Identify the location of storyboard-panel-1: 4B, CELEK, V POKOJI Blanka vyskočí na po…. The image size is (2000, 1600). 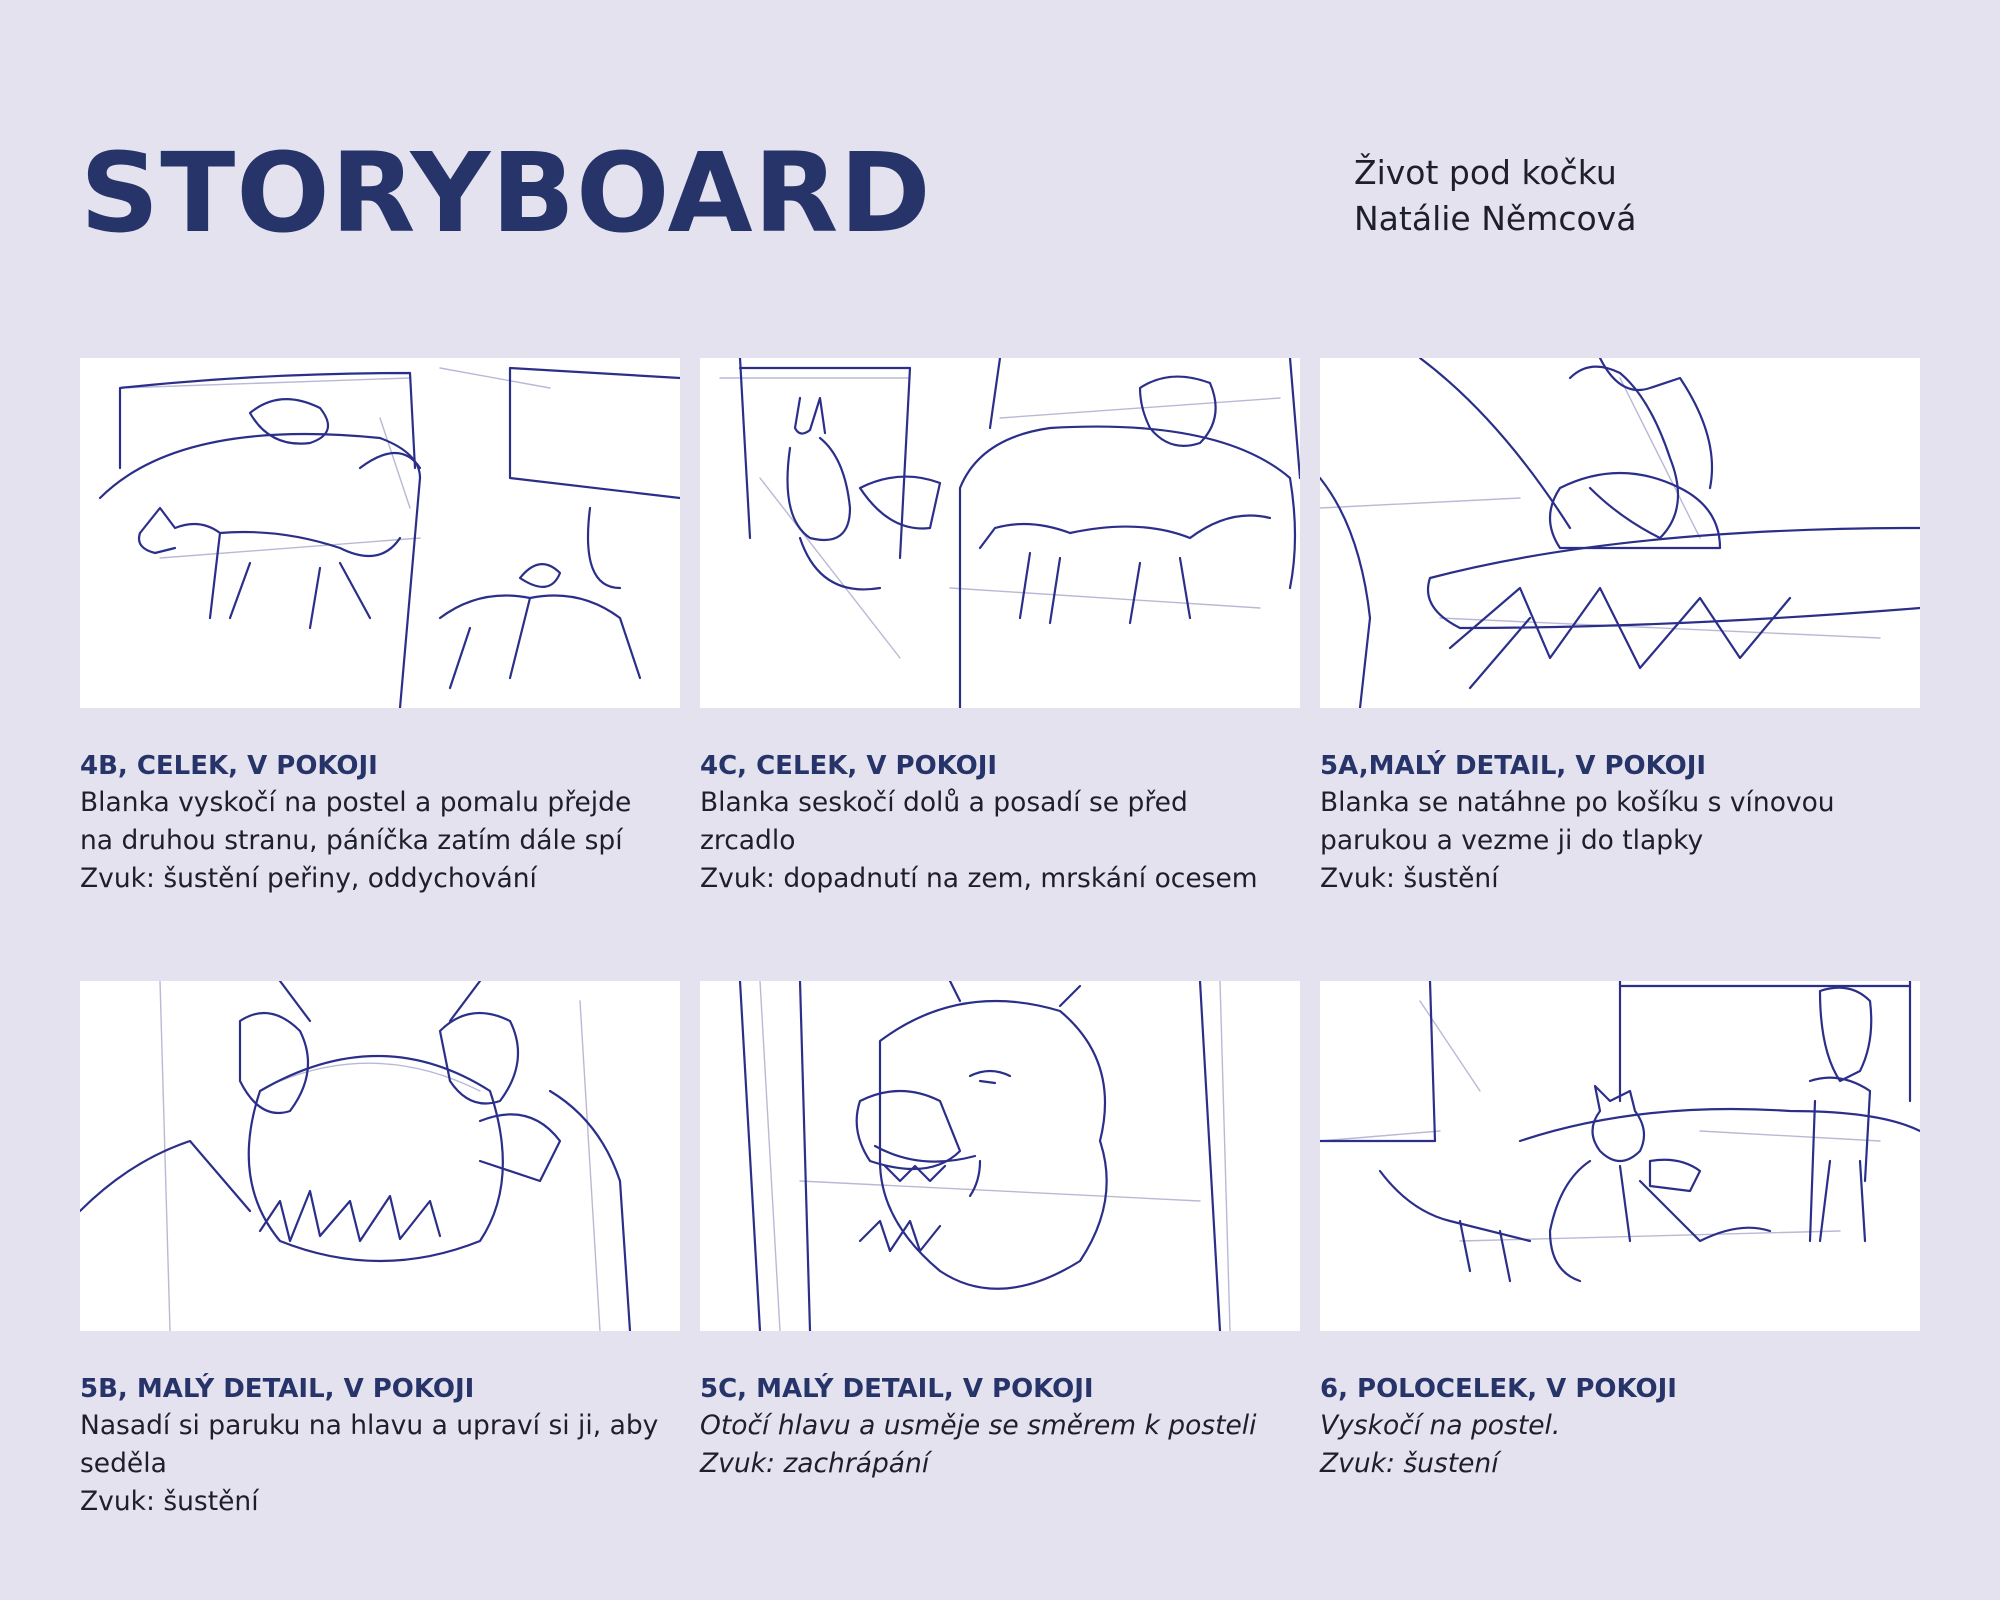
(380, 628).